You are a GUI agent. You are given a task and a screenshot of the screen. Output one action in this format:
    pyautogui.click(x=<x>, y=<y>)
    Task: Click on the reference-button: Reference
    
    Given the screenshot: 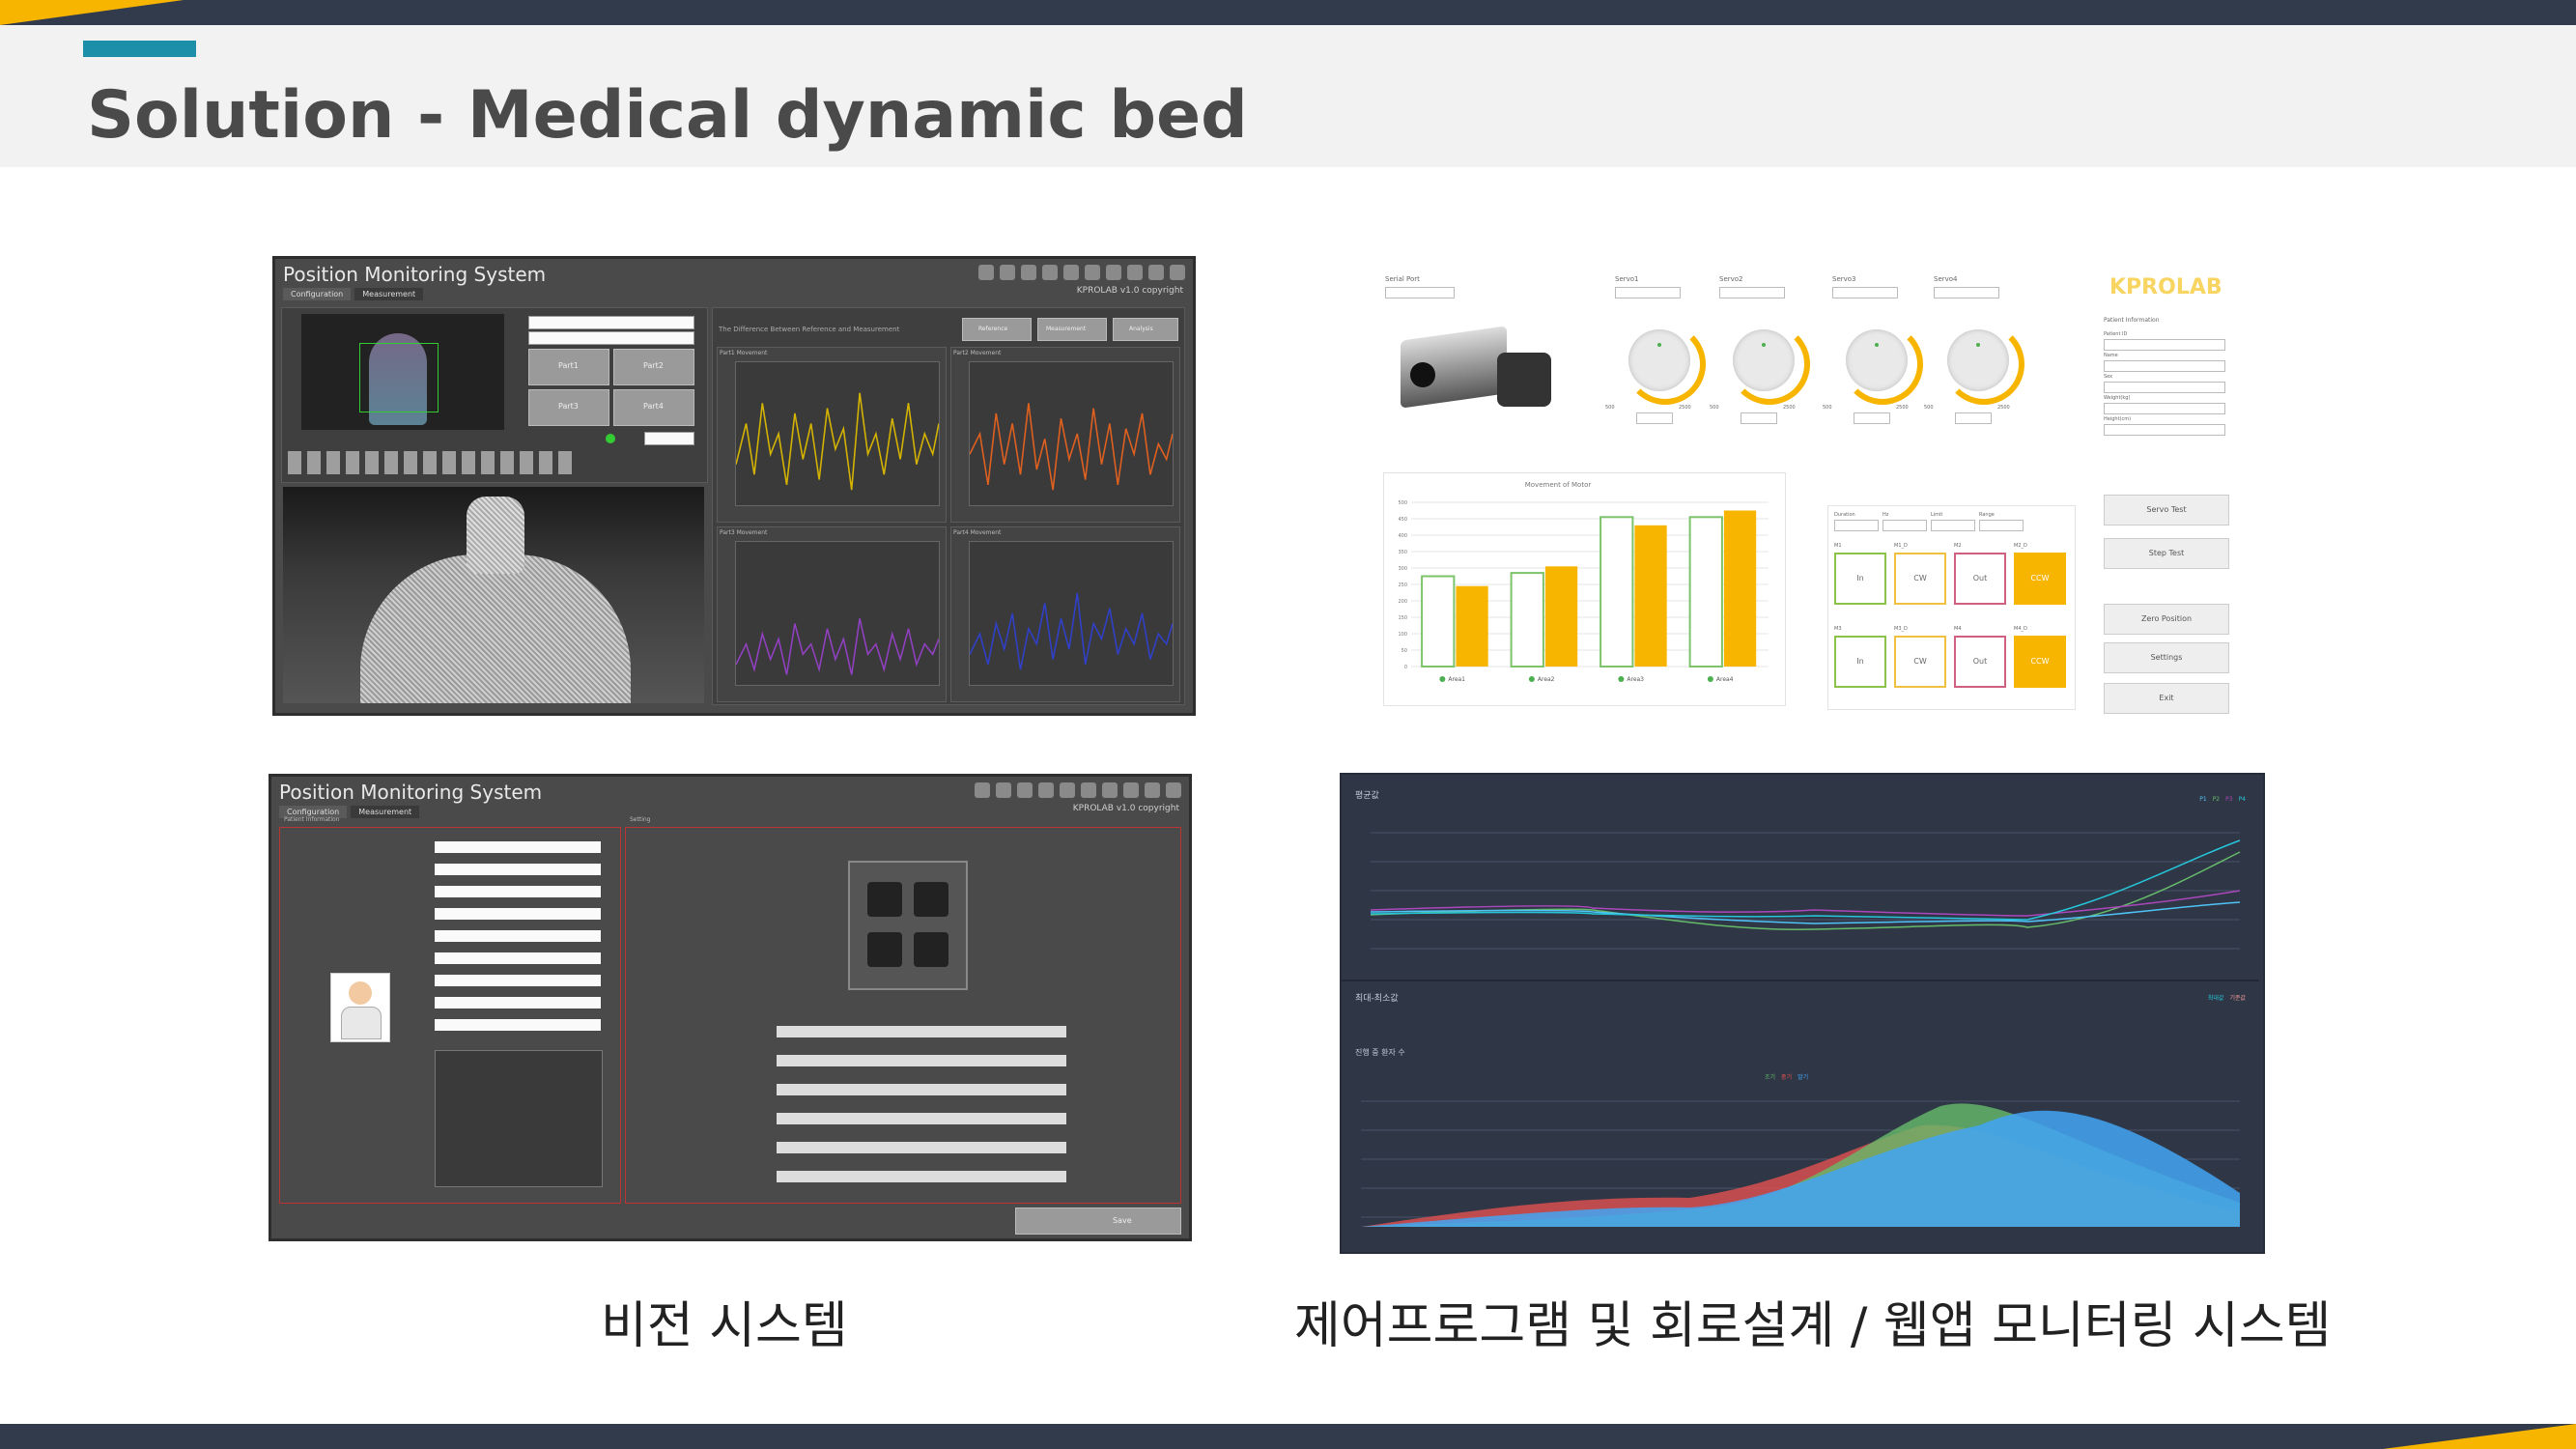 What is the action you would take?
    pyautogui.click(x=997, y=329)
    